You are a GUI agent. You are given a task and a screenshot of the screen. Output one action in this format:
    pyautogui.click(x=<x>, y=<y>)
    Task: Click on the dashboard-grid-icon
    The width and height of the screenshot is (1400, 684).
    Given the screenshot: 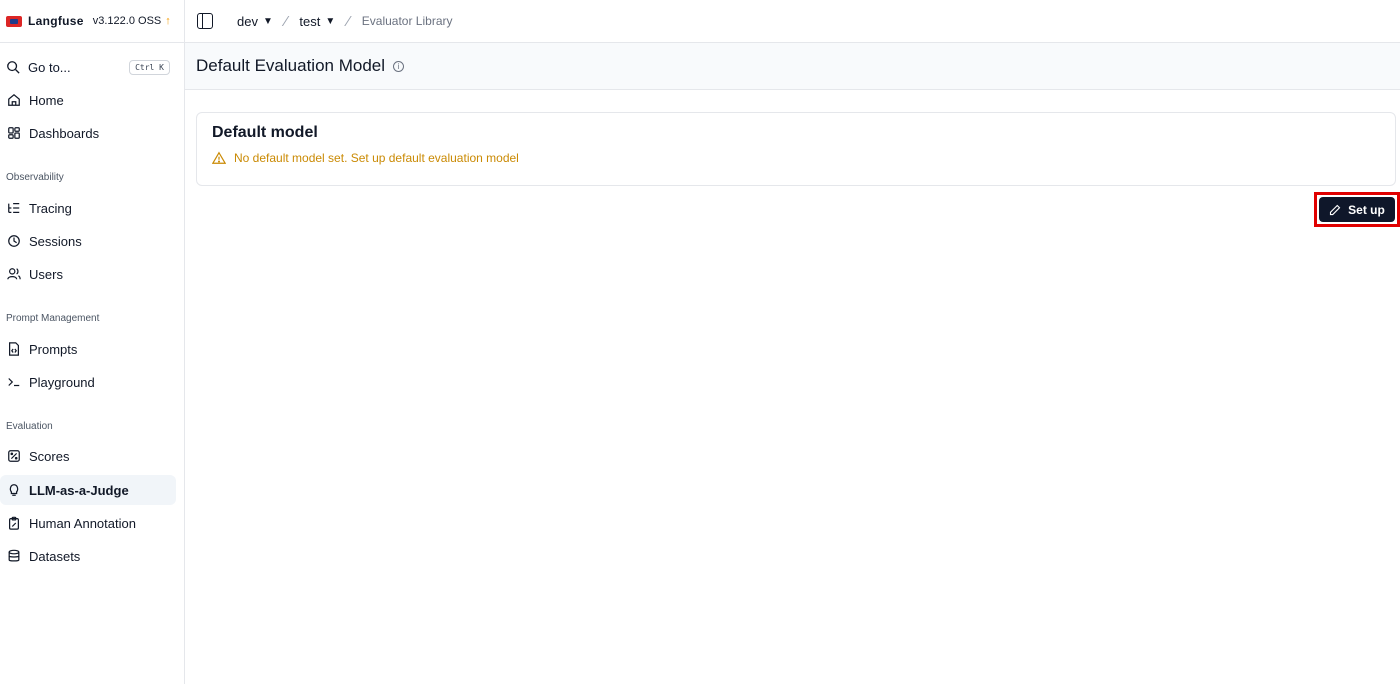 What is the action you would take?
    pyautogui.click(x=14, y=133)
    